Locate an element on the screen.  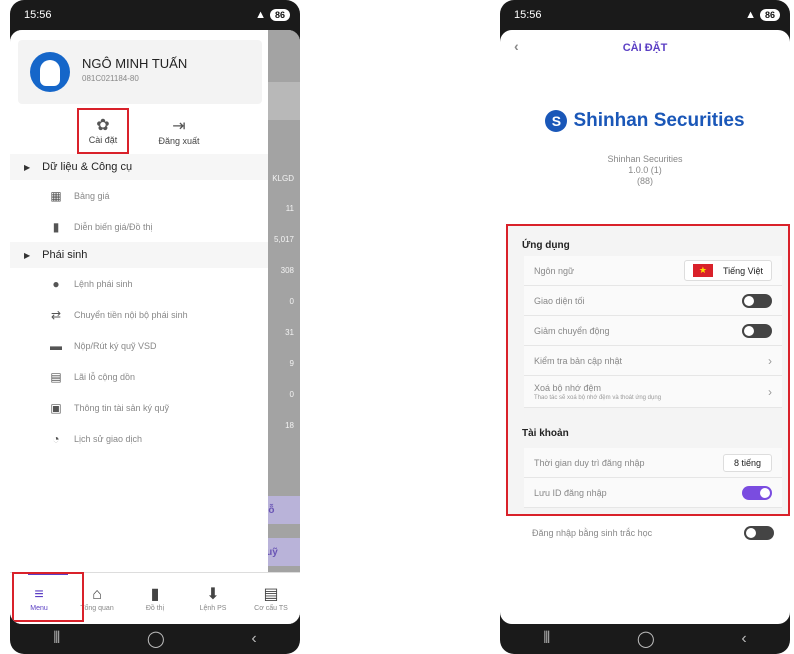
tab-portfolio: ▤ Cơ cấu TS is located at coordinates (271, 598).